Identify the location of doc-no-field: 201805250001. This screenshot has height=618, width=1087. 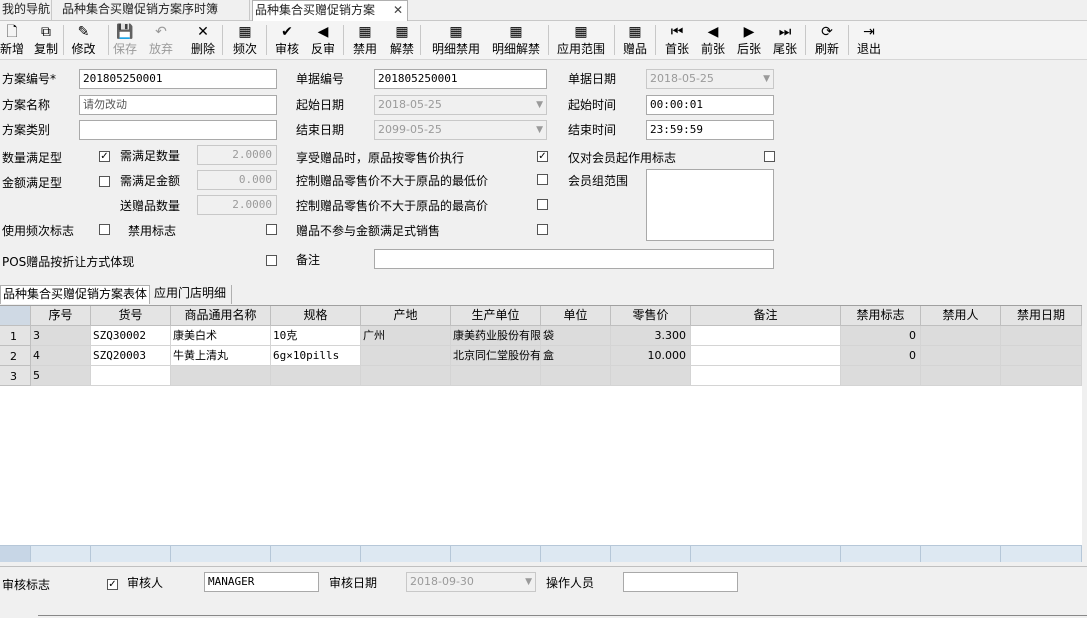
(460, 79).